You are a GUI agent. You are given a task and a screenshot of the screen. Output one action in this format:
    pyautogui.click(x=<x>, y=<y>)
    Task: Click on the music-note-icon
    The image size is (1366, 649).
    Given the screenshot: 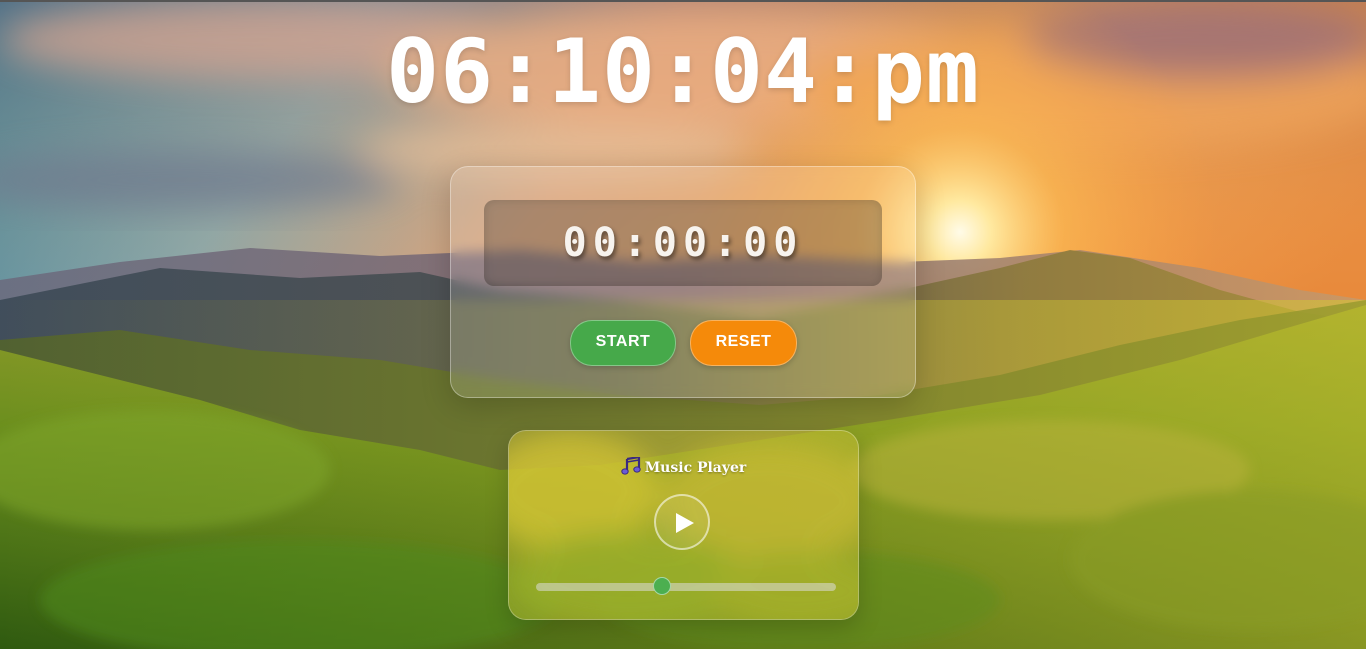 What is the action you would take?
    pyautogui.click(x=630, y=467)
    